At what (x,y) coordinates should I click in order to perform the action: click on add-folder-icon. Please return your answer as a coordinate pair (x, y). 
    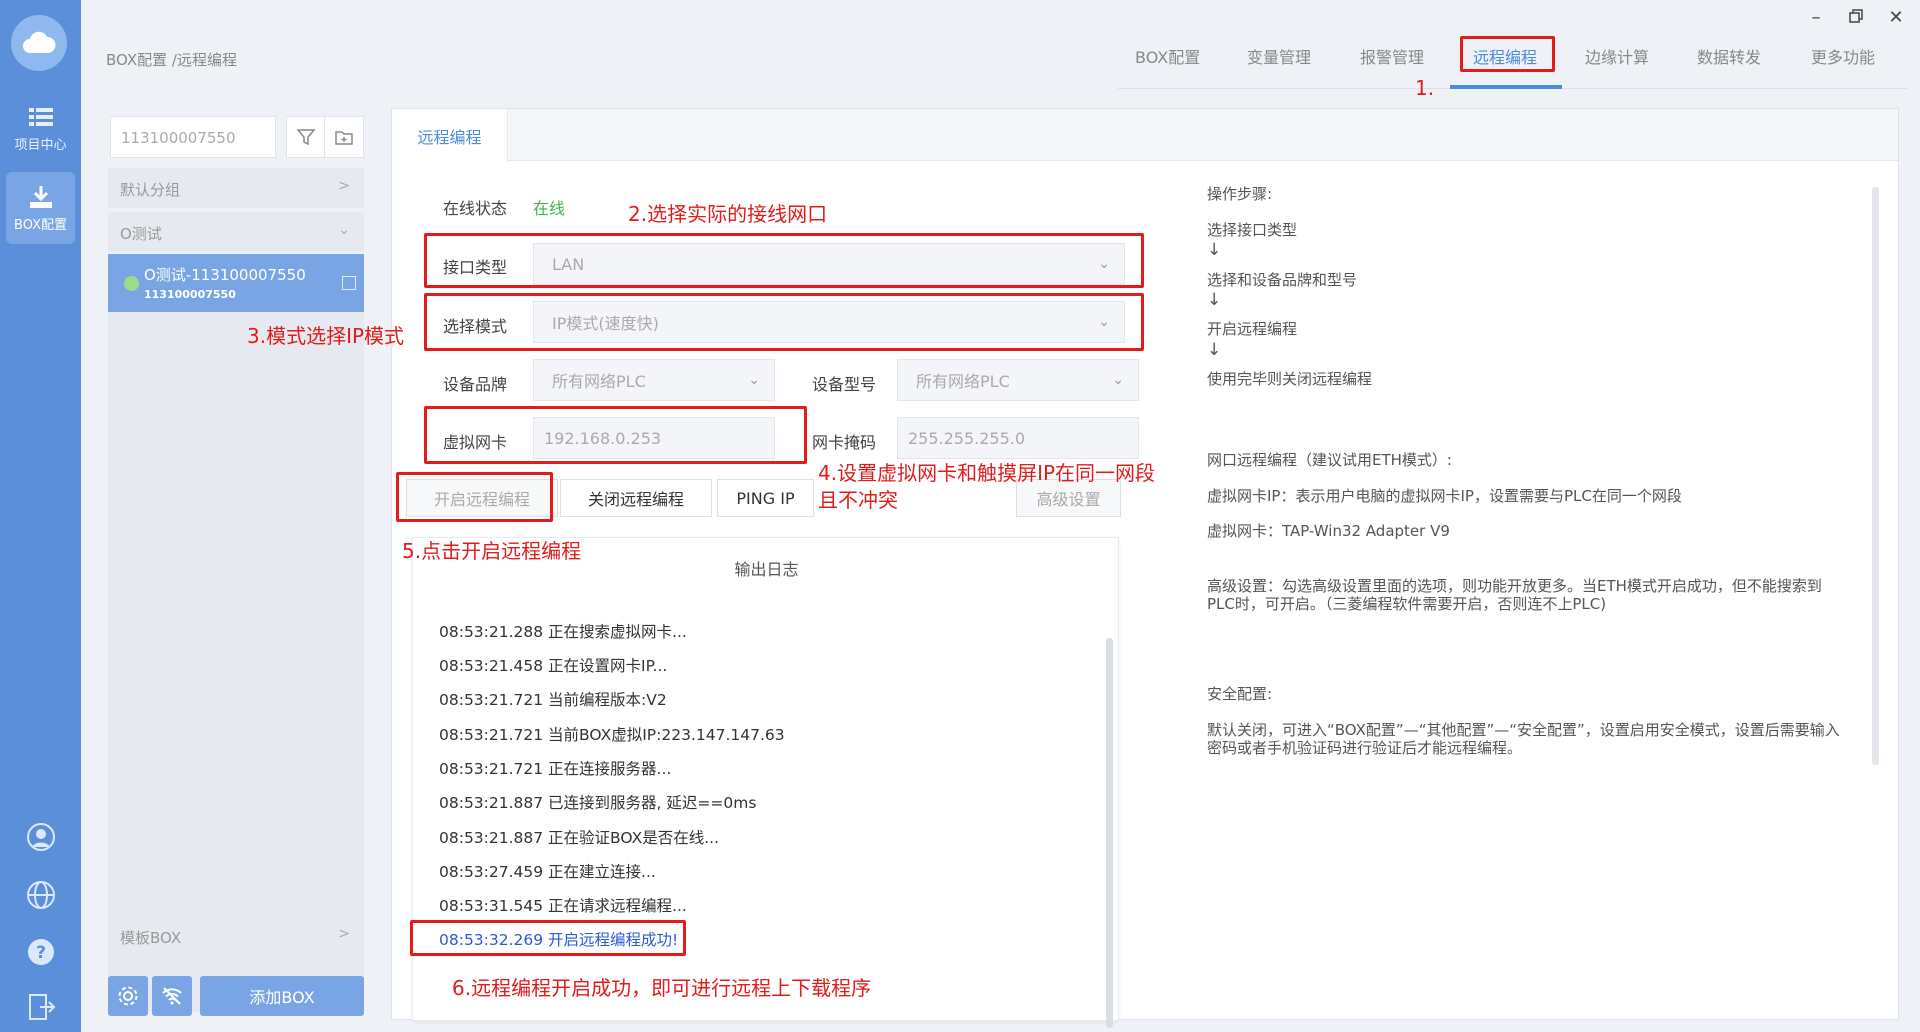
    Looking at the image, I should click on (344, 137).